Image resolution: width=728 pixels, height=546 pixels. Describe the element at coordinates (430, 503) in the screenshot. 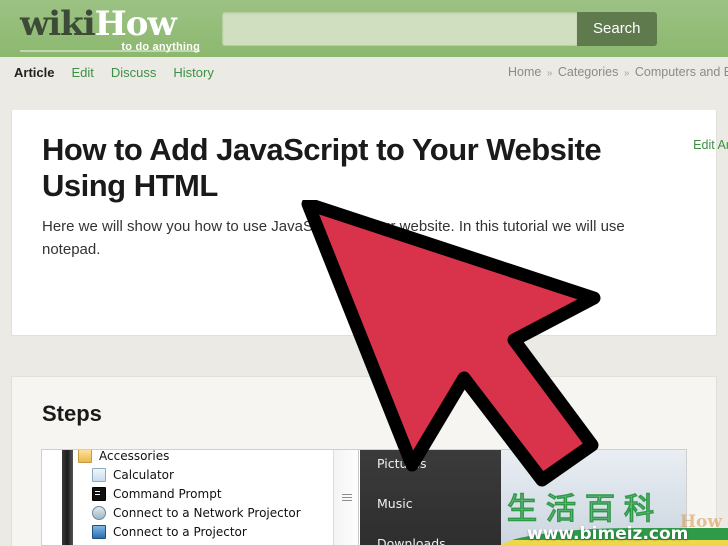

I see `menu-item-music: Music` at that location.